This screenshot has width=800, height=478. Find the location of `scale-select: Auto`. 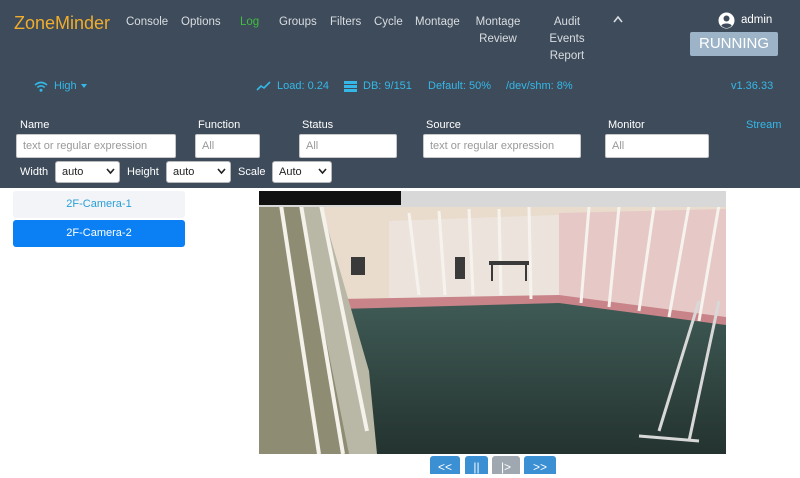

scale-select: Auto is located at coordinates (302, 172).